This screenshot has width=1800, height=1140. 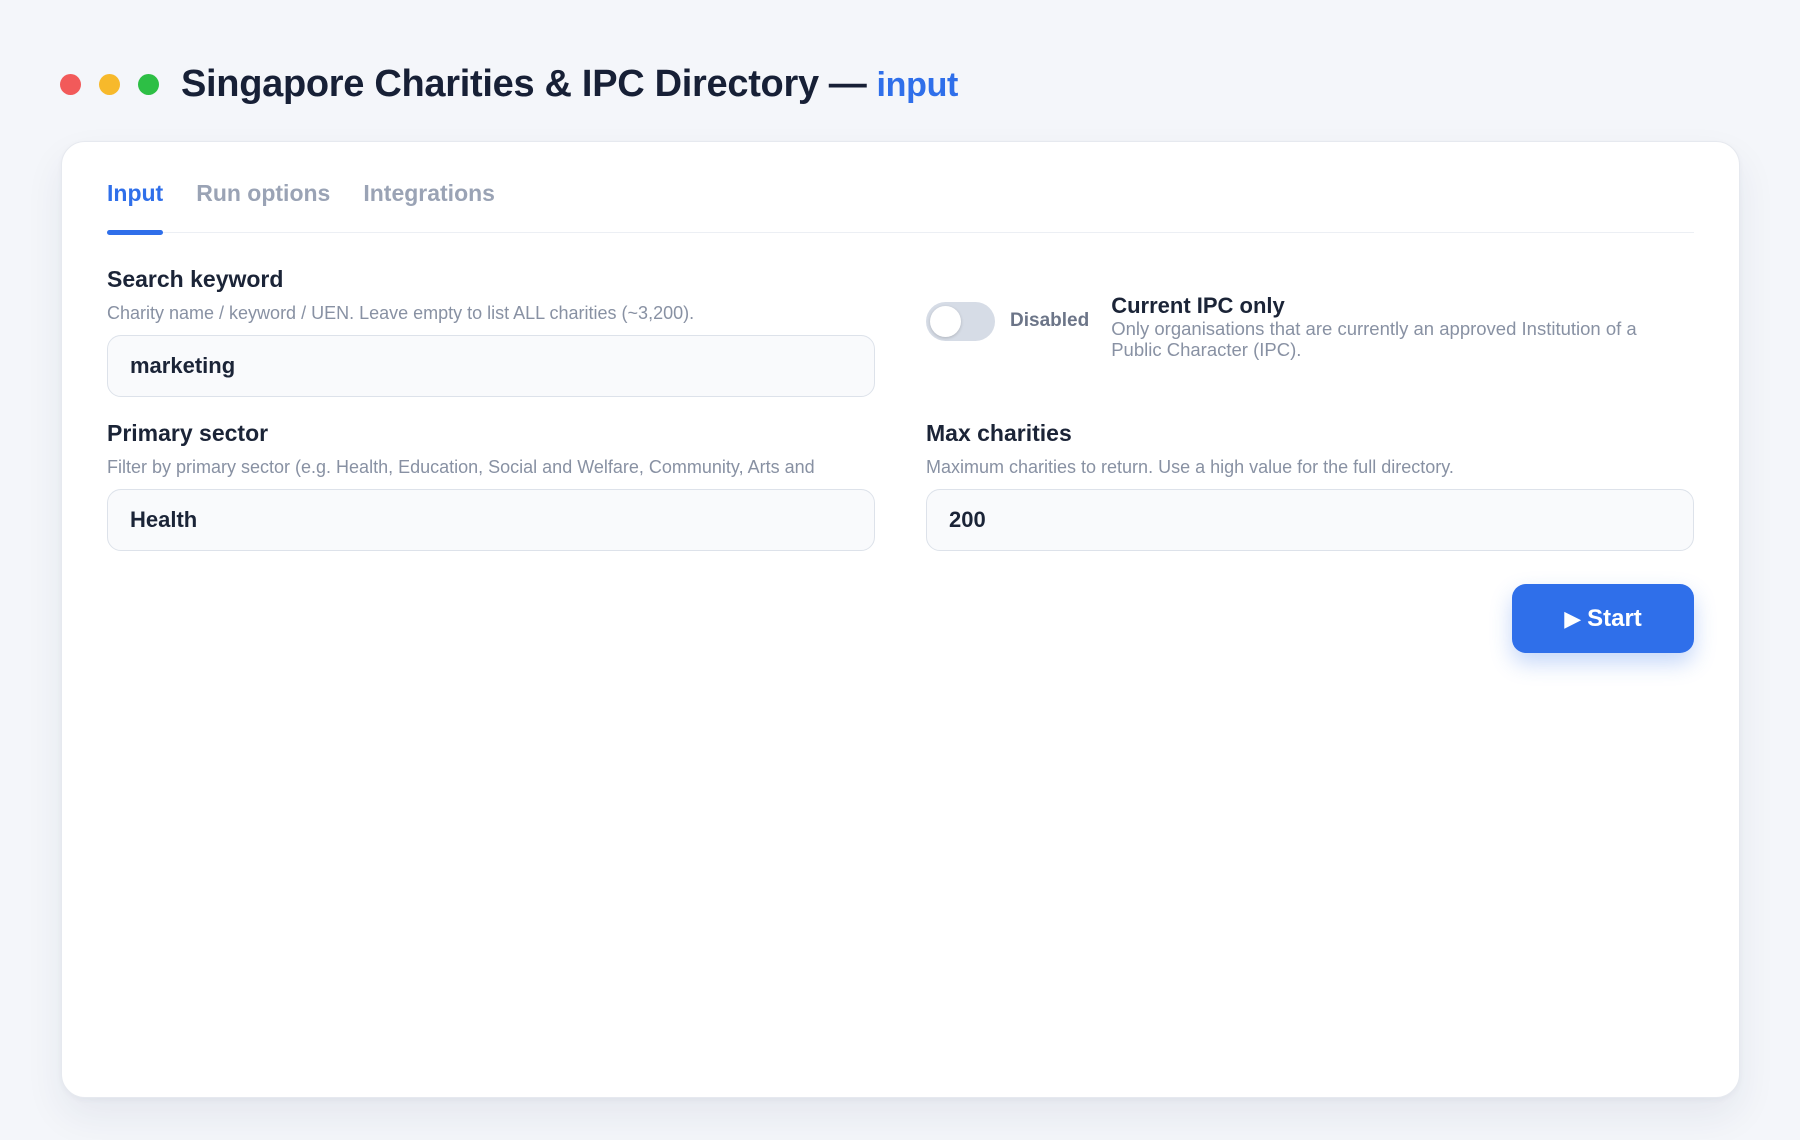 What do you see at coordinates (135, 206) in the screenshot?
I see `tab-input: Input` at bounding box center [135, 206].